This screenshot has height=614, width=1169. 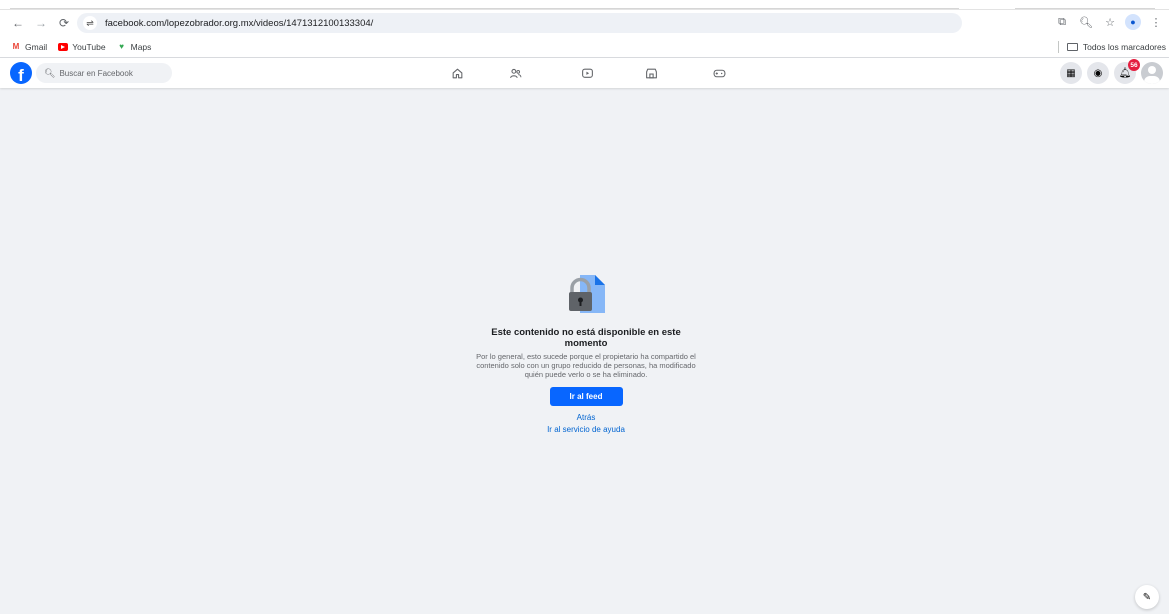 I want to click on cast-icon: ⧉, so click(x=1062, y=22).